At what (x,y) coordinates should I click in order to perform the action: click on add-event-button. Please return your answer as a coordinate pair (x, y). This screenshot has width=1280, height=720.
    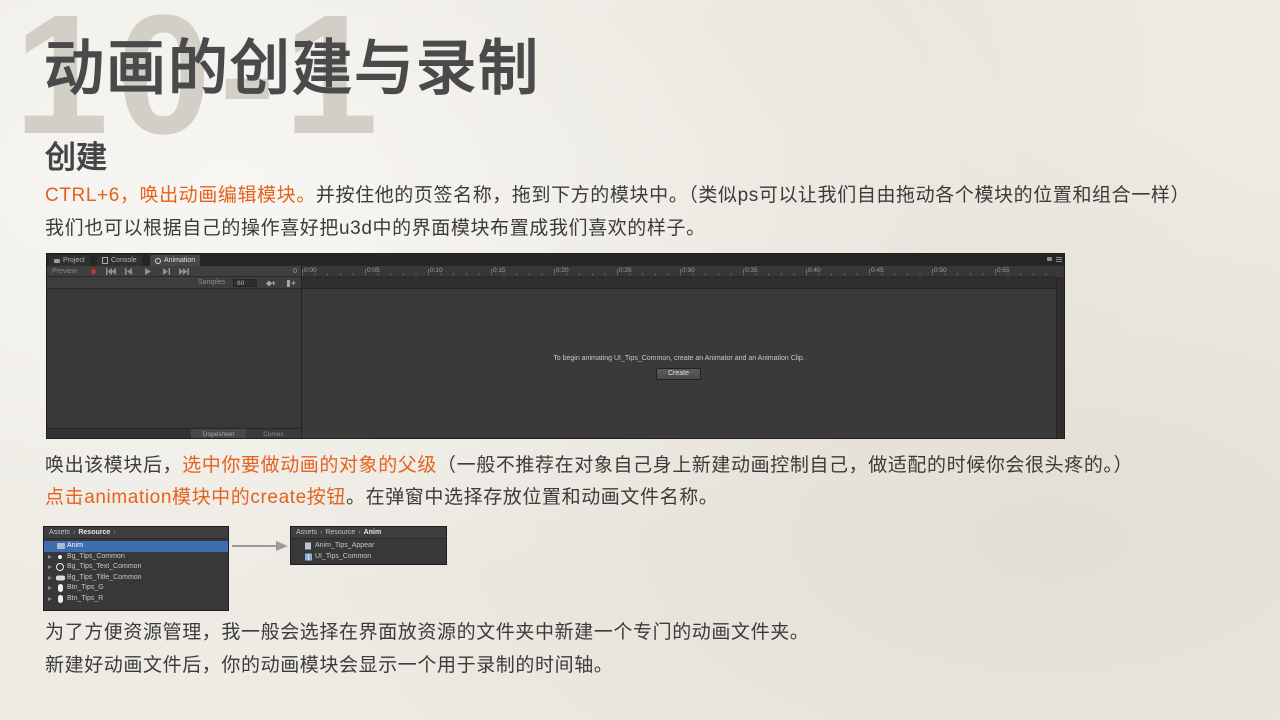
    Looking at the image, I should click on (290, 283).